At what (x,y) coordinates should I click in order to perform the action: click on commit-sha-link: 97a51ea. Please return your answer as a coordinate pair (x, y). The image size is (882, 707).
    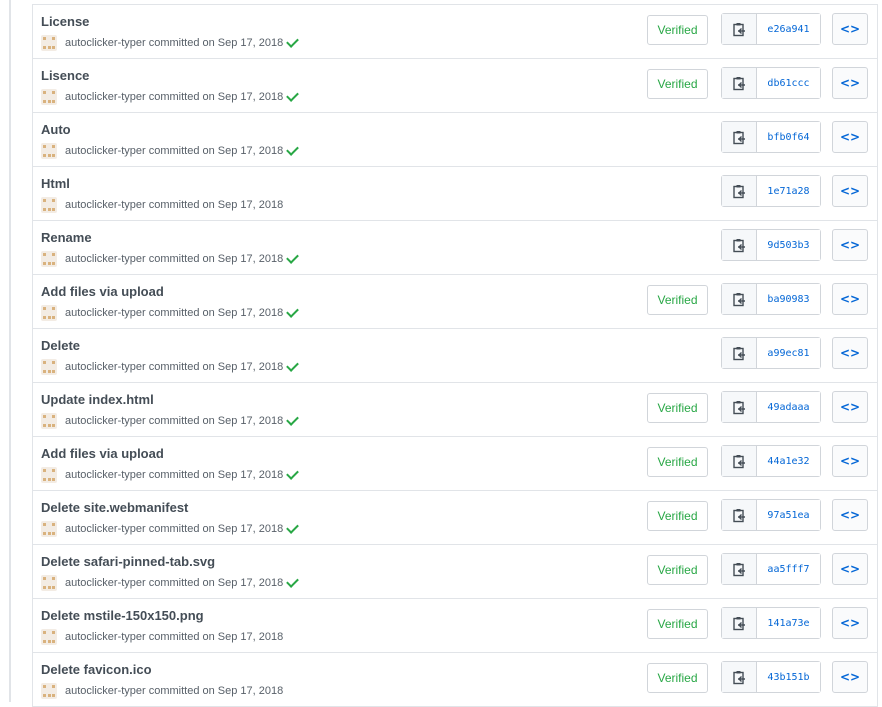
    Looking at the image, I should click on (788, 515).